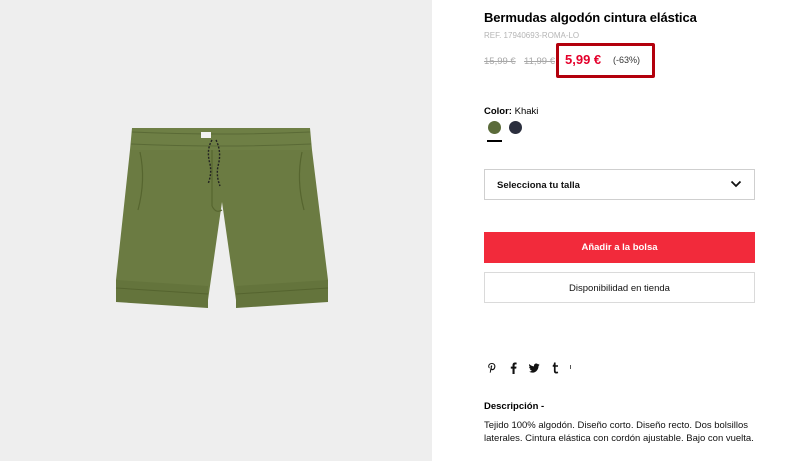 The width and height of the screenshot is (806, 461). Describe the element at coordinates (491, 368) in the screenshot. I see `pinterest-icon` at that location.